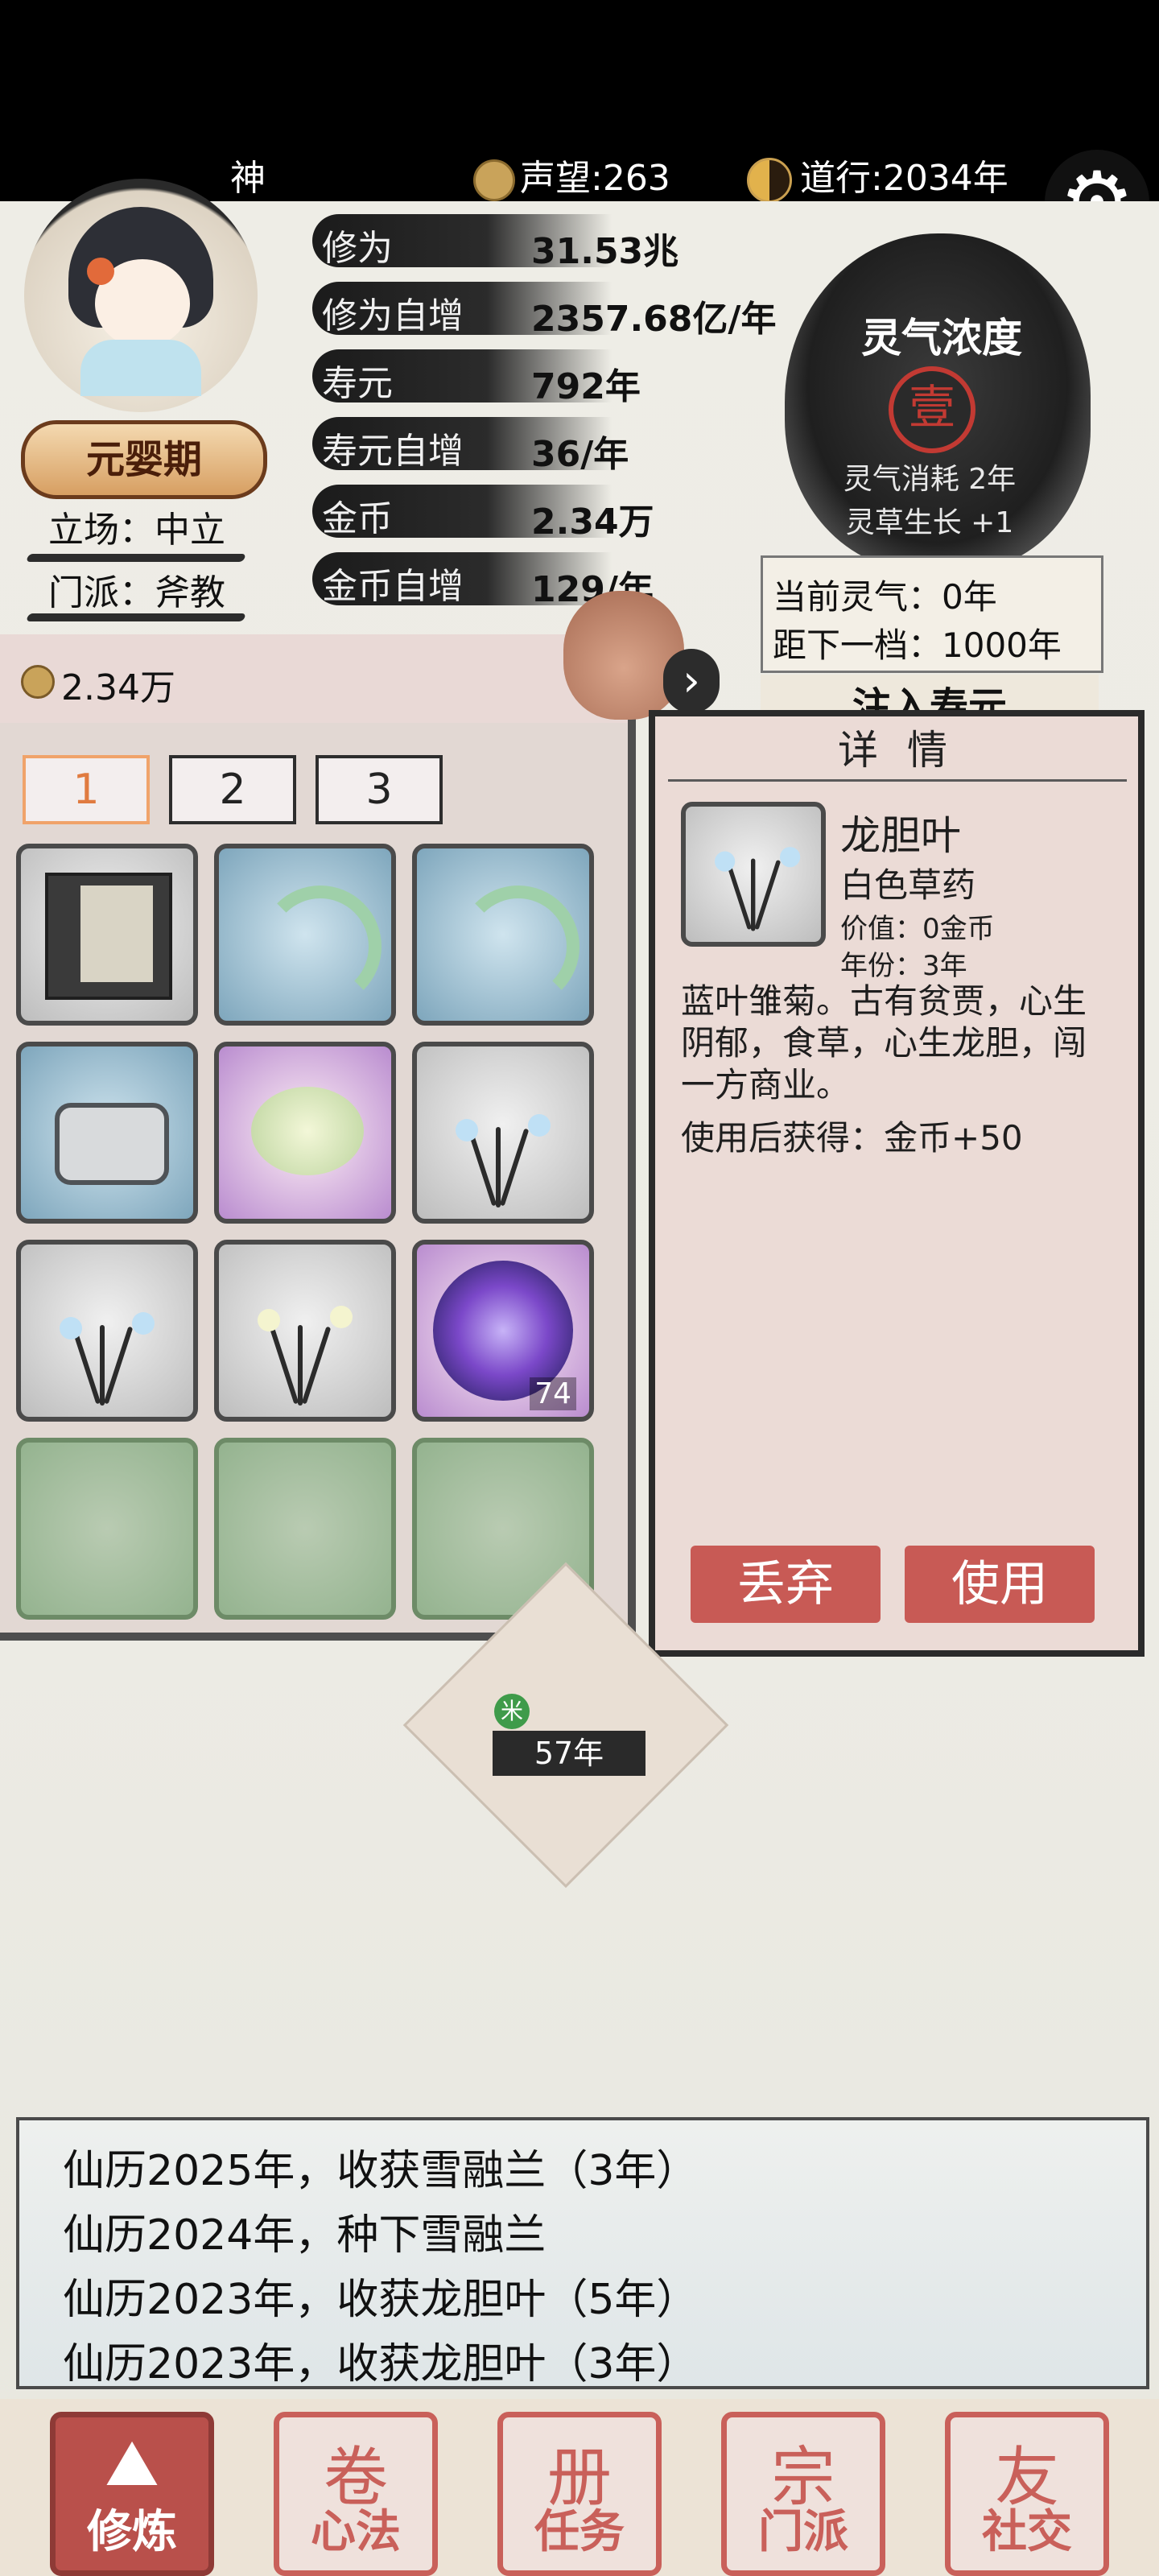 Image resolution: width=1159 pixels, height=2576 pixels. I want to click on detail-item-value: 价值：0金币, so click(918, 929).